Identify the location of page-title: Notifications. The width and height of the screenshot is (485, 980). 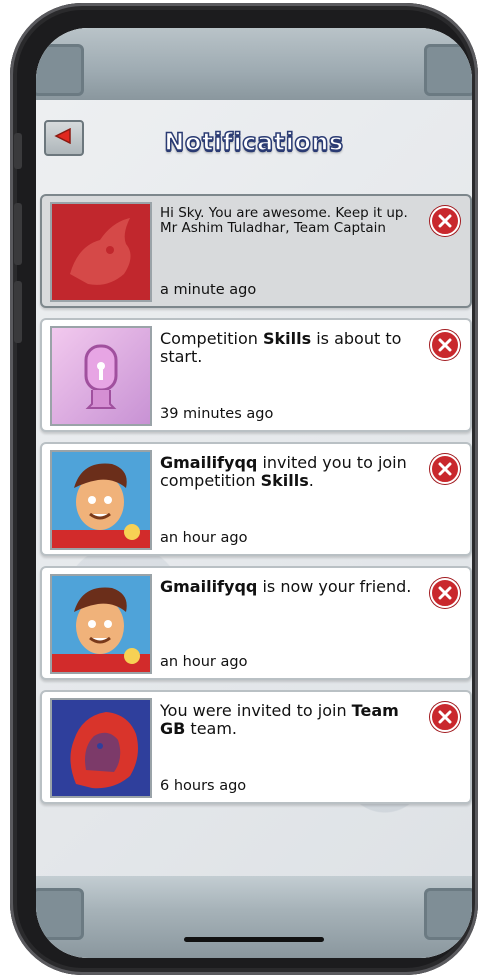
(254, 142).